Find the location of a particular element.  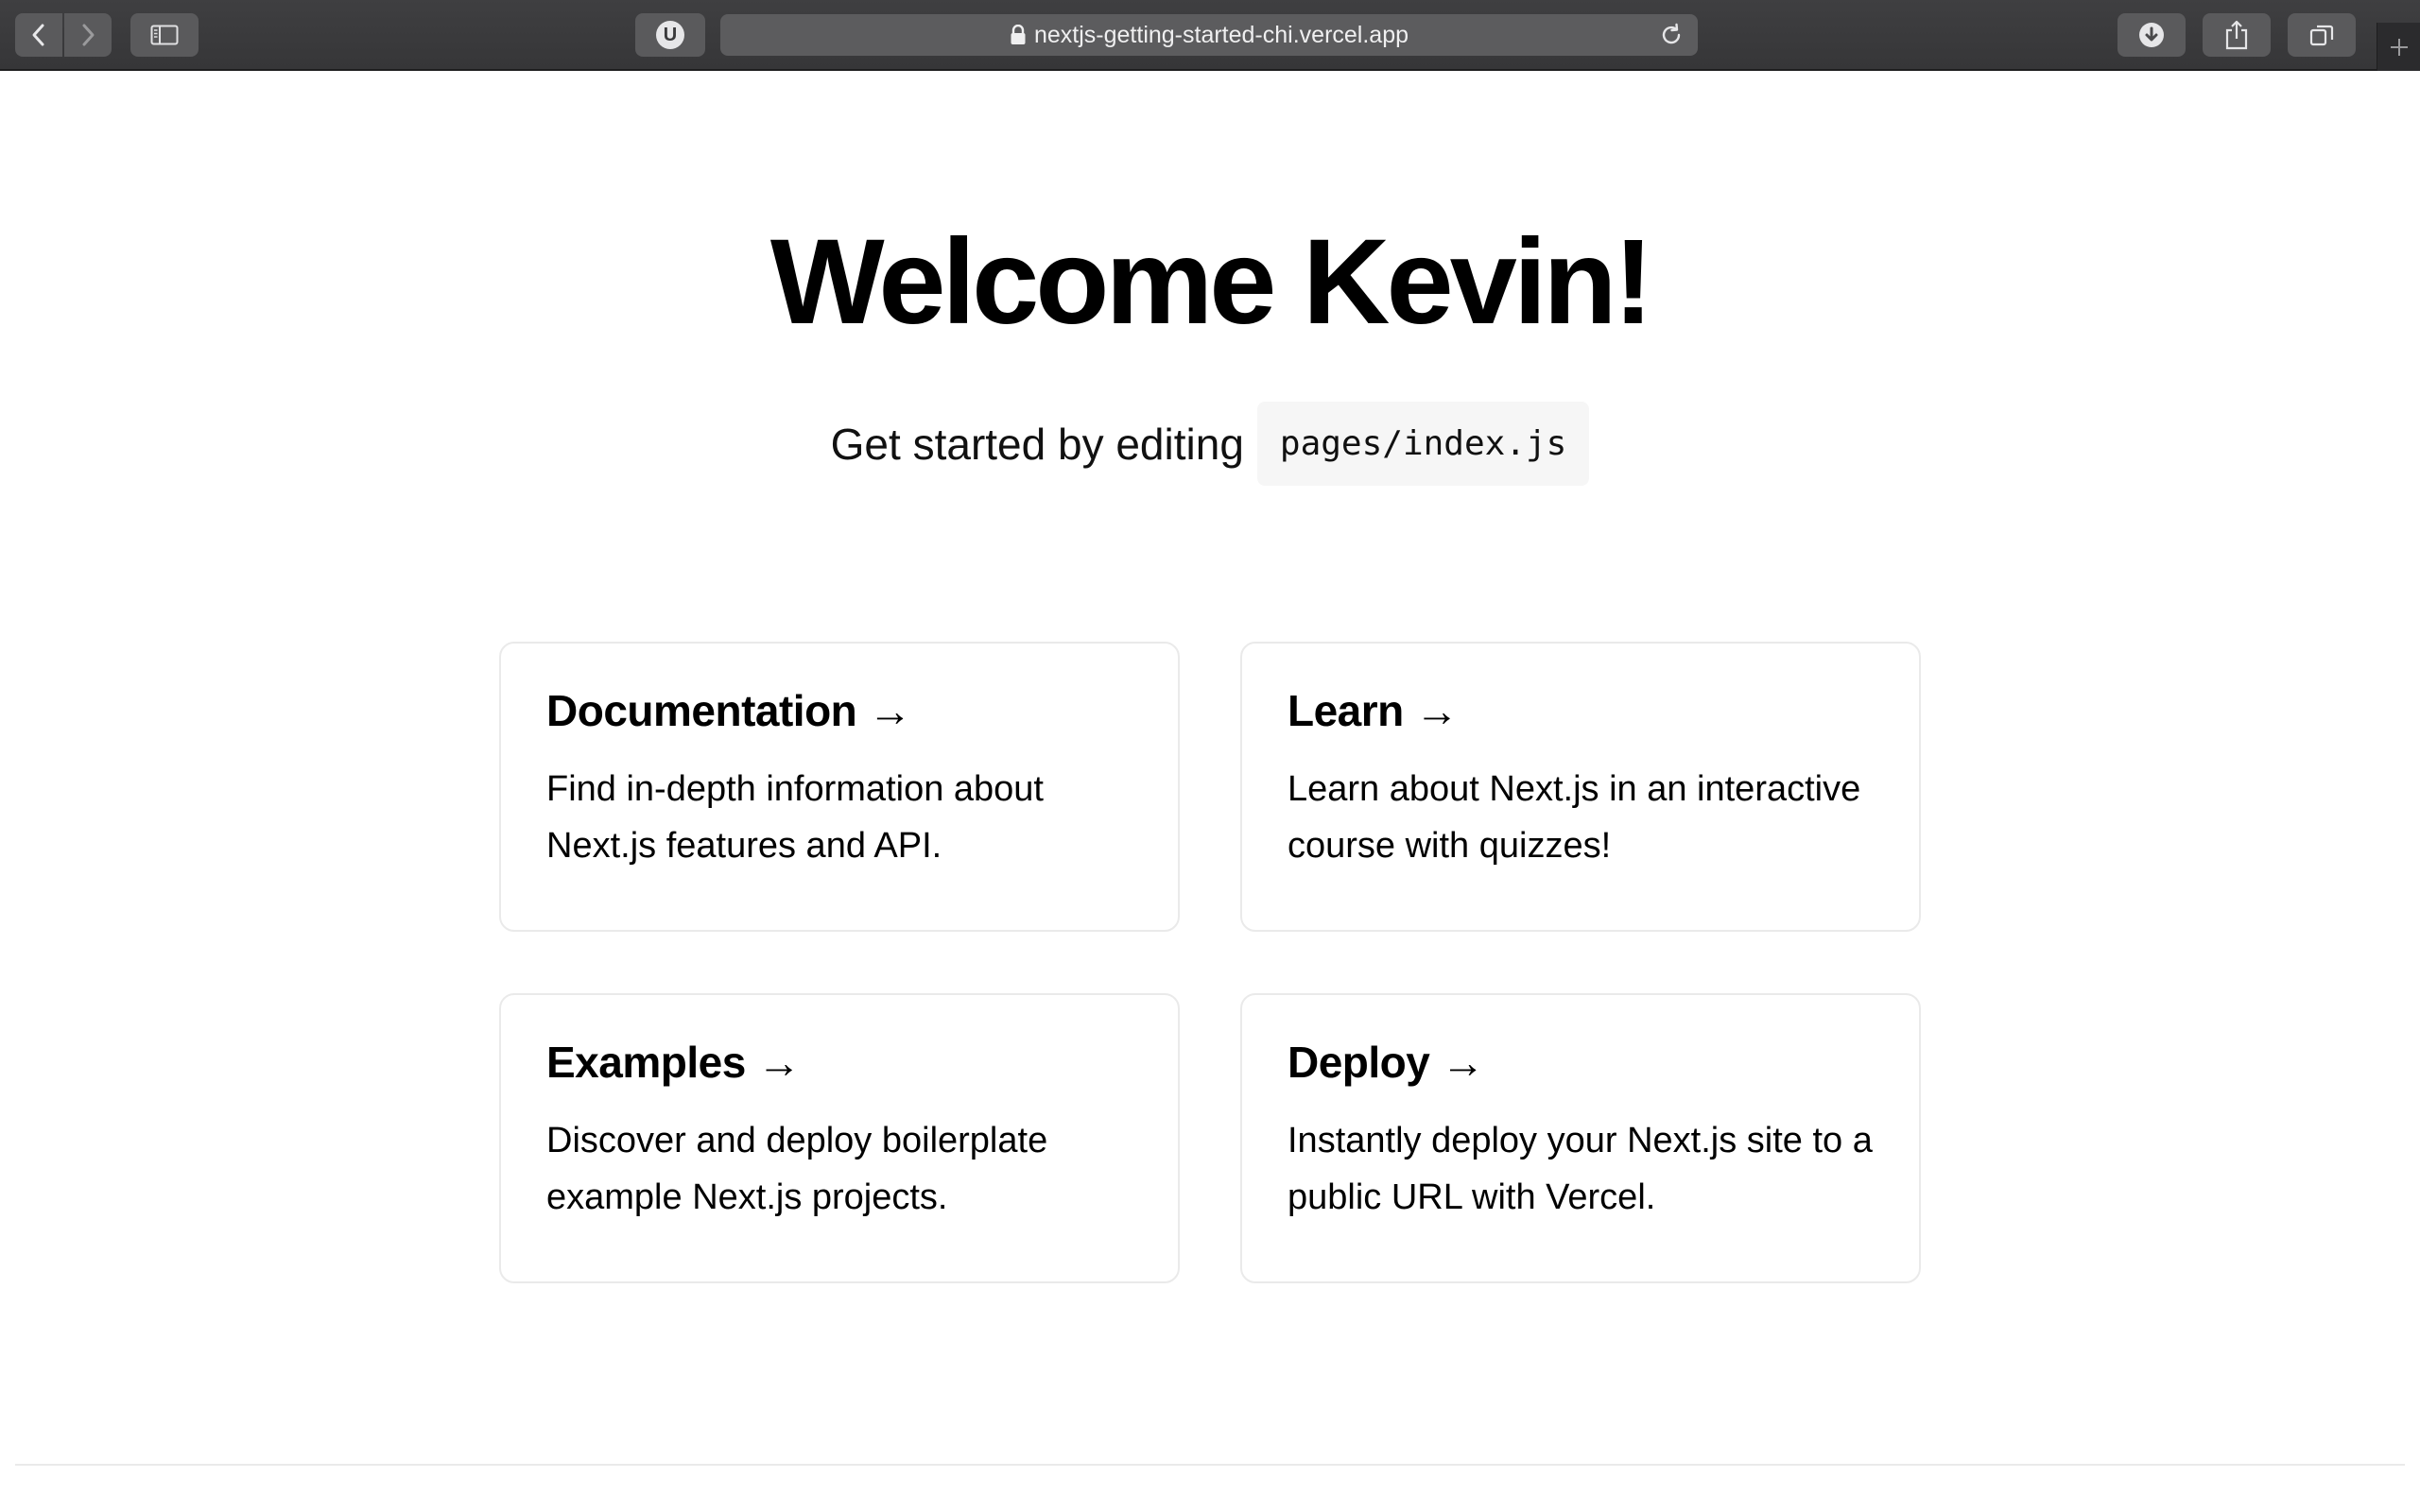

sidebar-icon is located at coordinates (164, 35).